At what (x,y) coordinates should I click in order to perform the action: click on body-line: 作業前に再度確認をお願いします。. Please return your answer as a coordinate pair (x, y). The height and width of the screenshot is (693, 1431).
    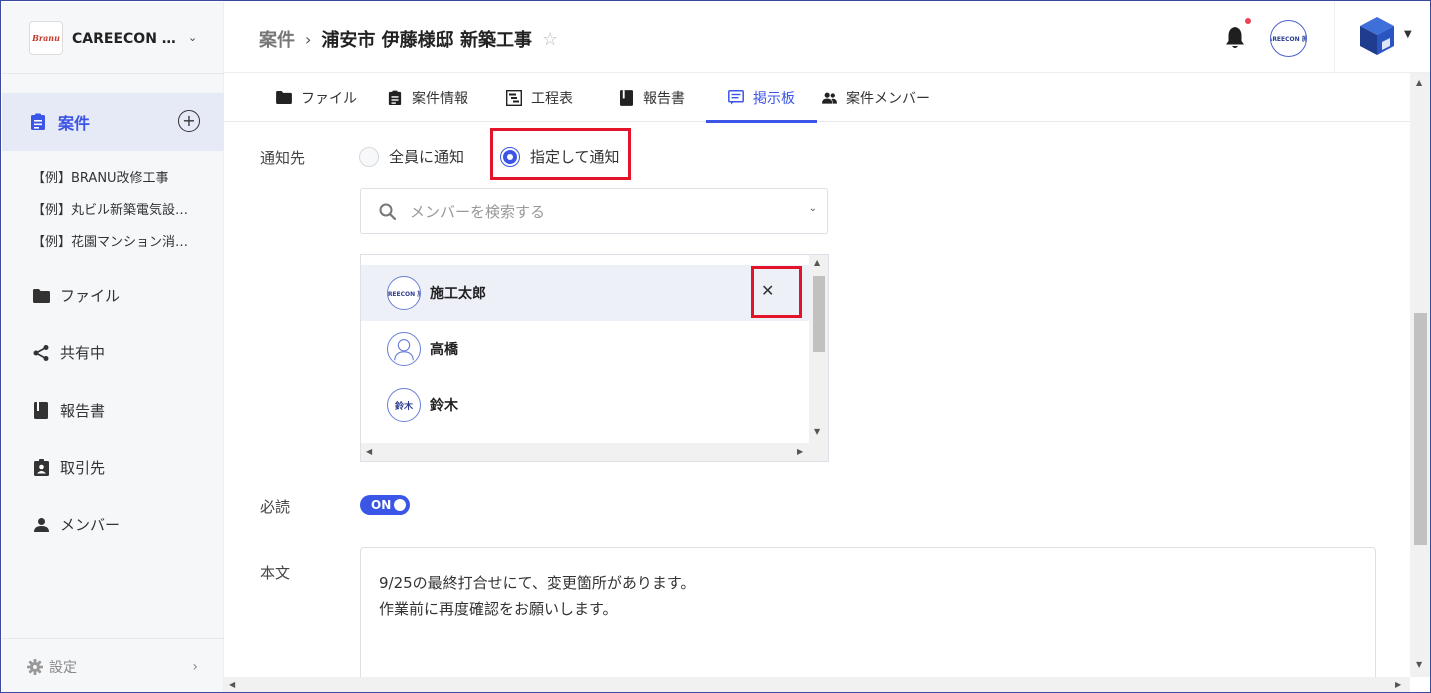
    Looking at the image, I should click on (498, 609).